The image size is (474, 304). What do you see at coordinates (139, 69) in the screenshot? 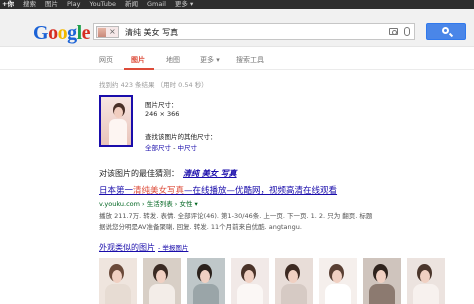
I see `active-tab-indicator` at bounding box center [139, 69].